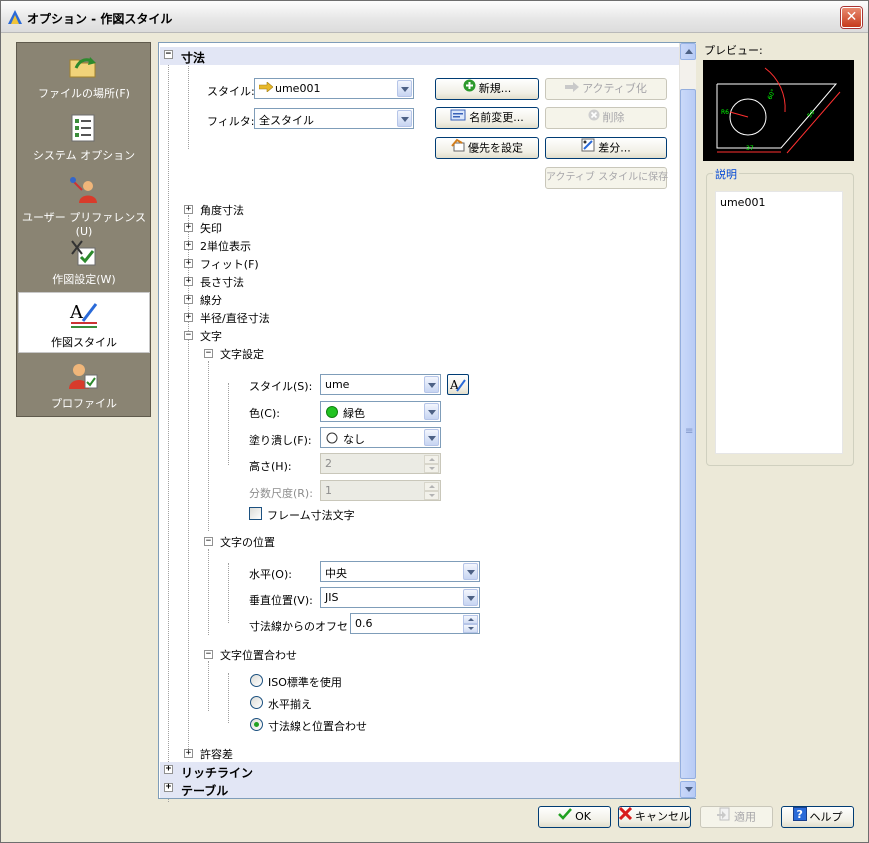 Image resolution: width=869 pixels, height=843 pixels. What do you see at coordinates (779, 322) in the screenshot?
I see `description-textbox: ume001` at bounding box center [779, 322].